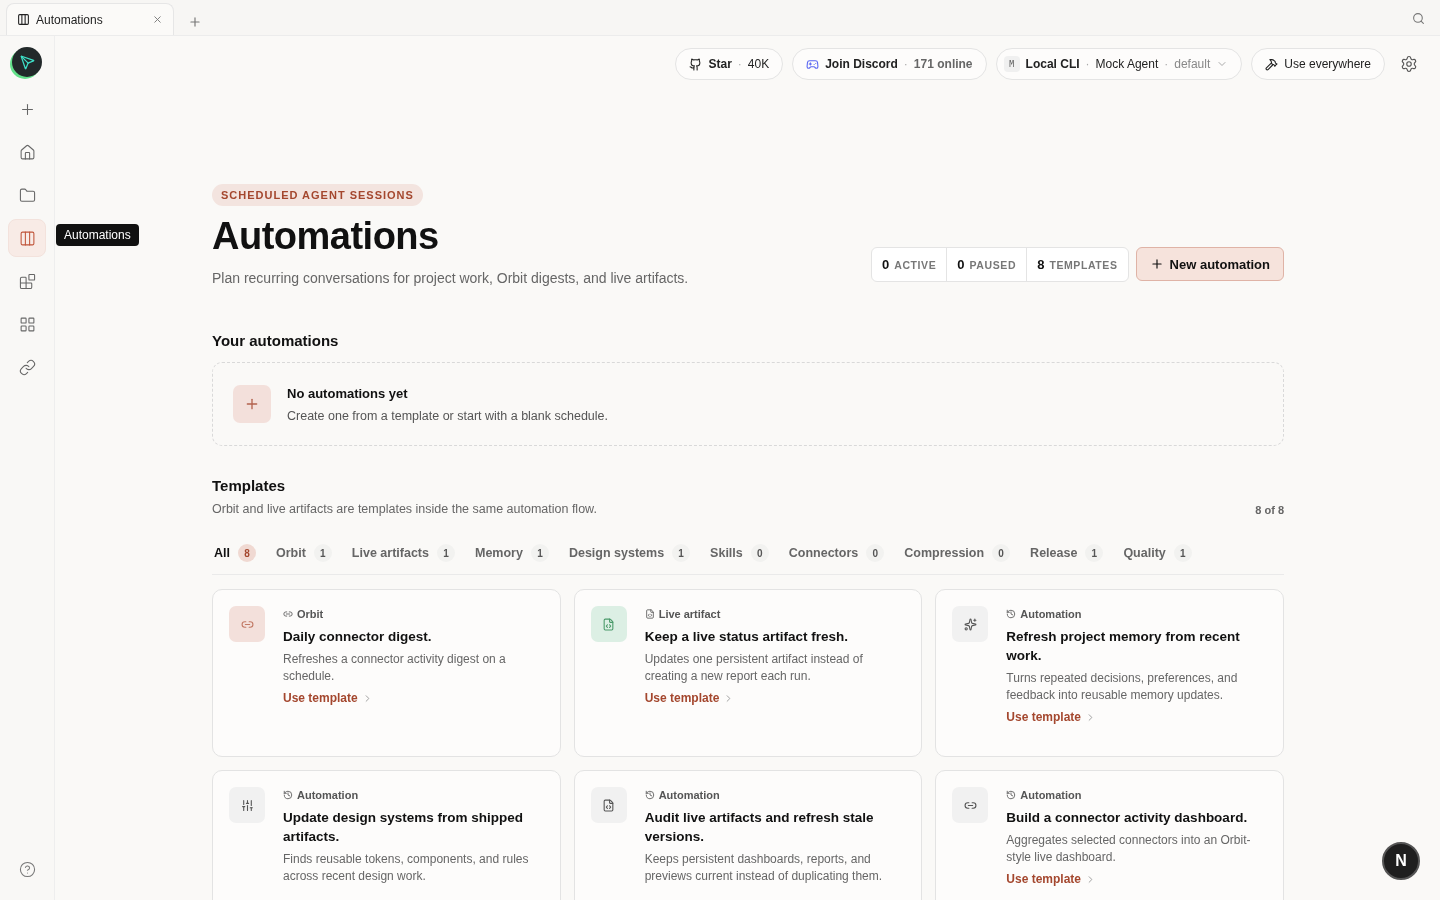 The image size is (1440, 900). I want to click on browser-tab: Automations, so click(90, 19).